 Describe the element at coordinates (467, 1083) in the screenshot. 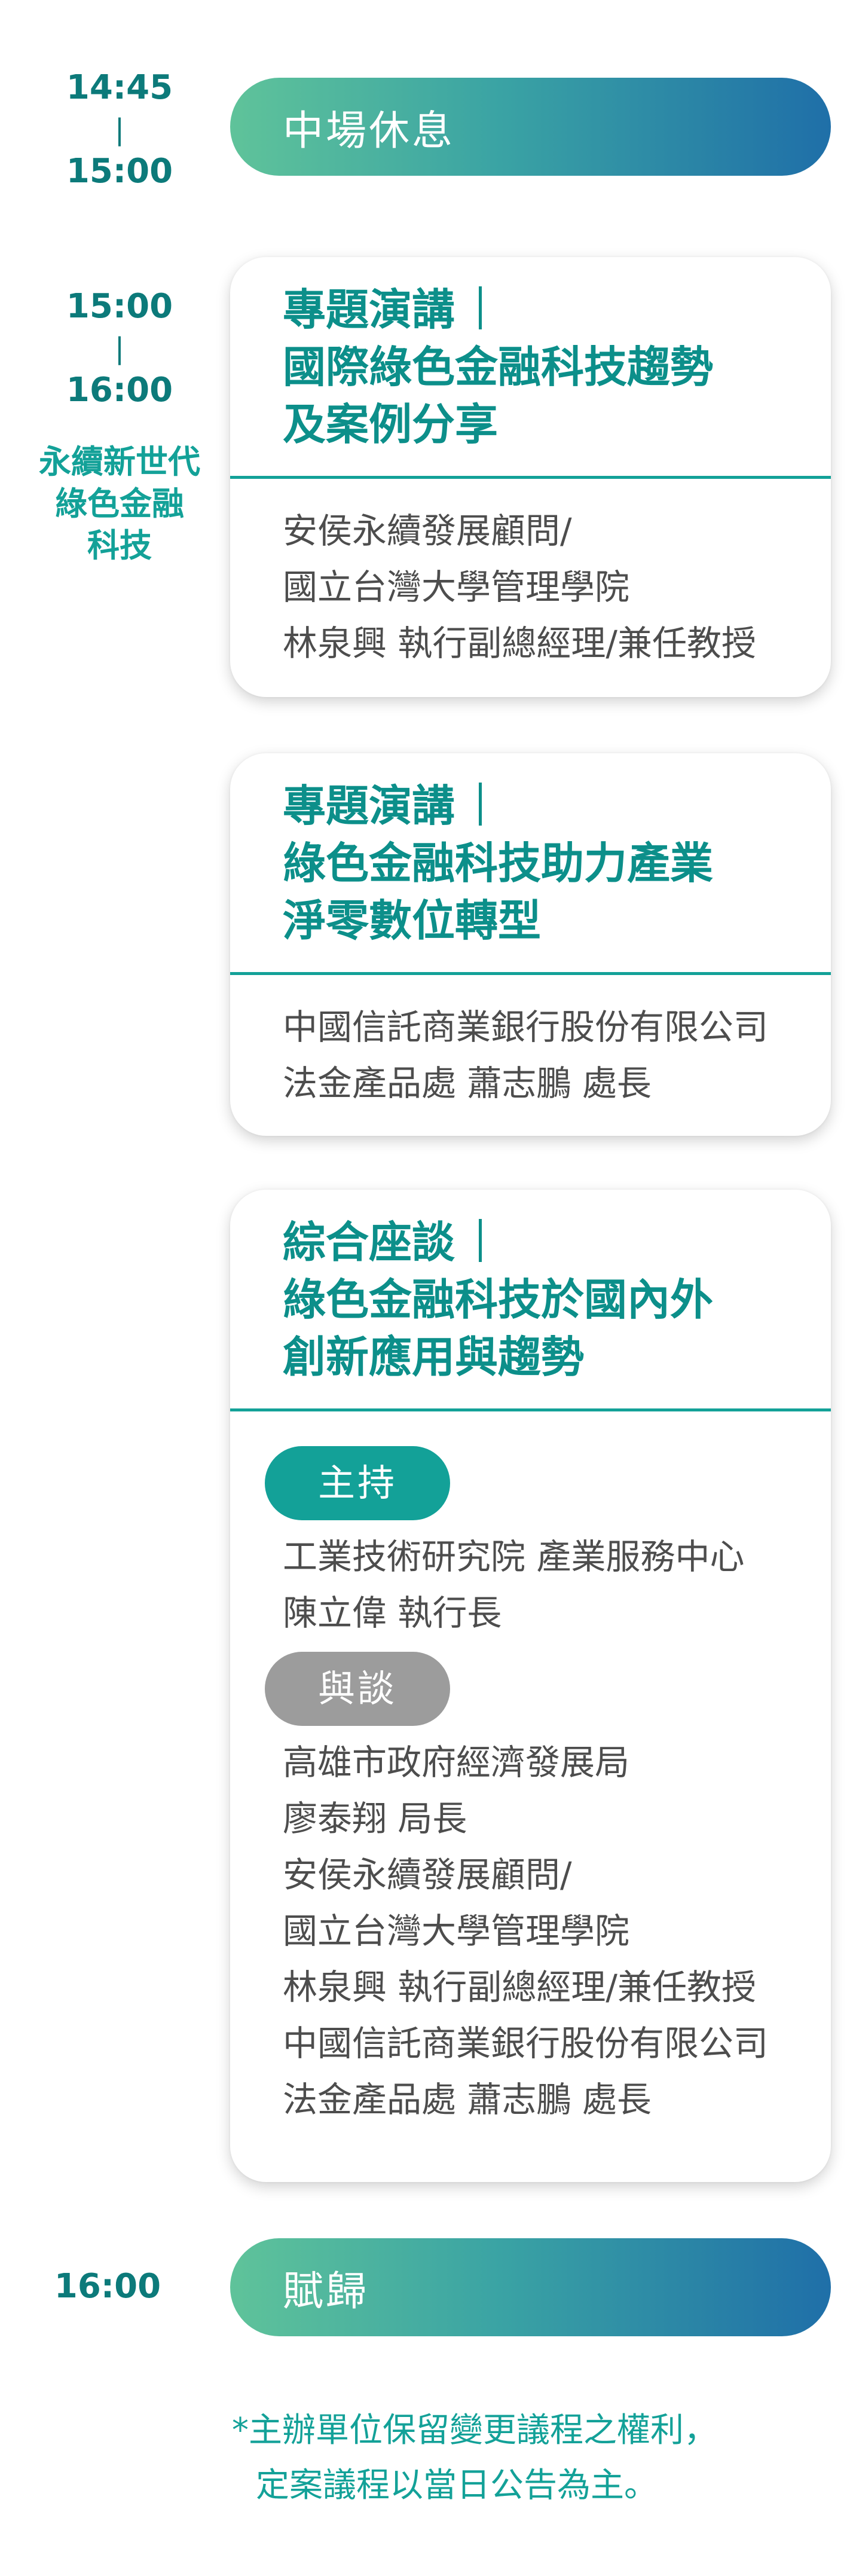

I see `speaker-line: 法金產品處 蕭志鵬 處長` at that location.